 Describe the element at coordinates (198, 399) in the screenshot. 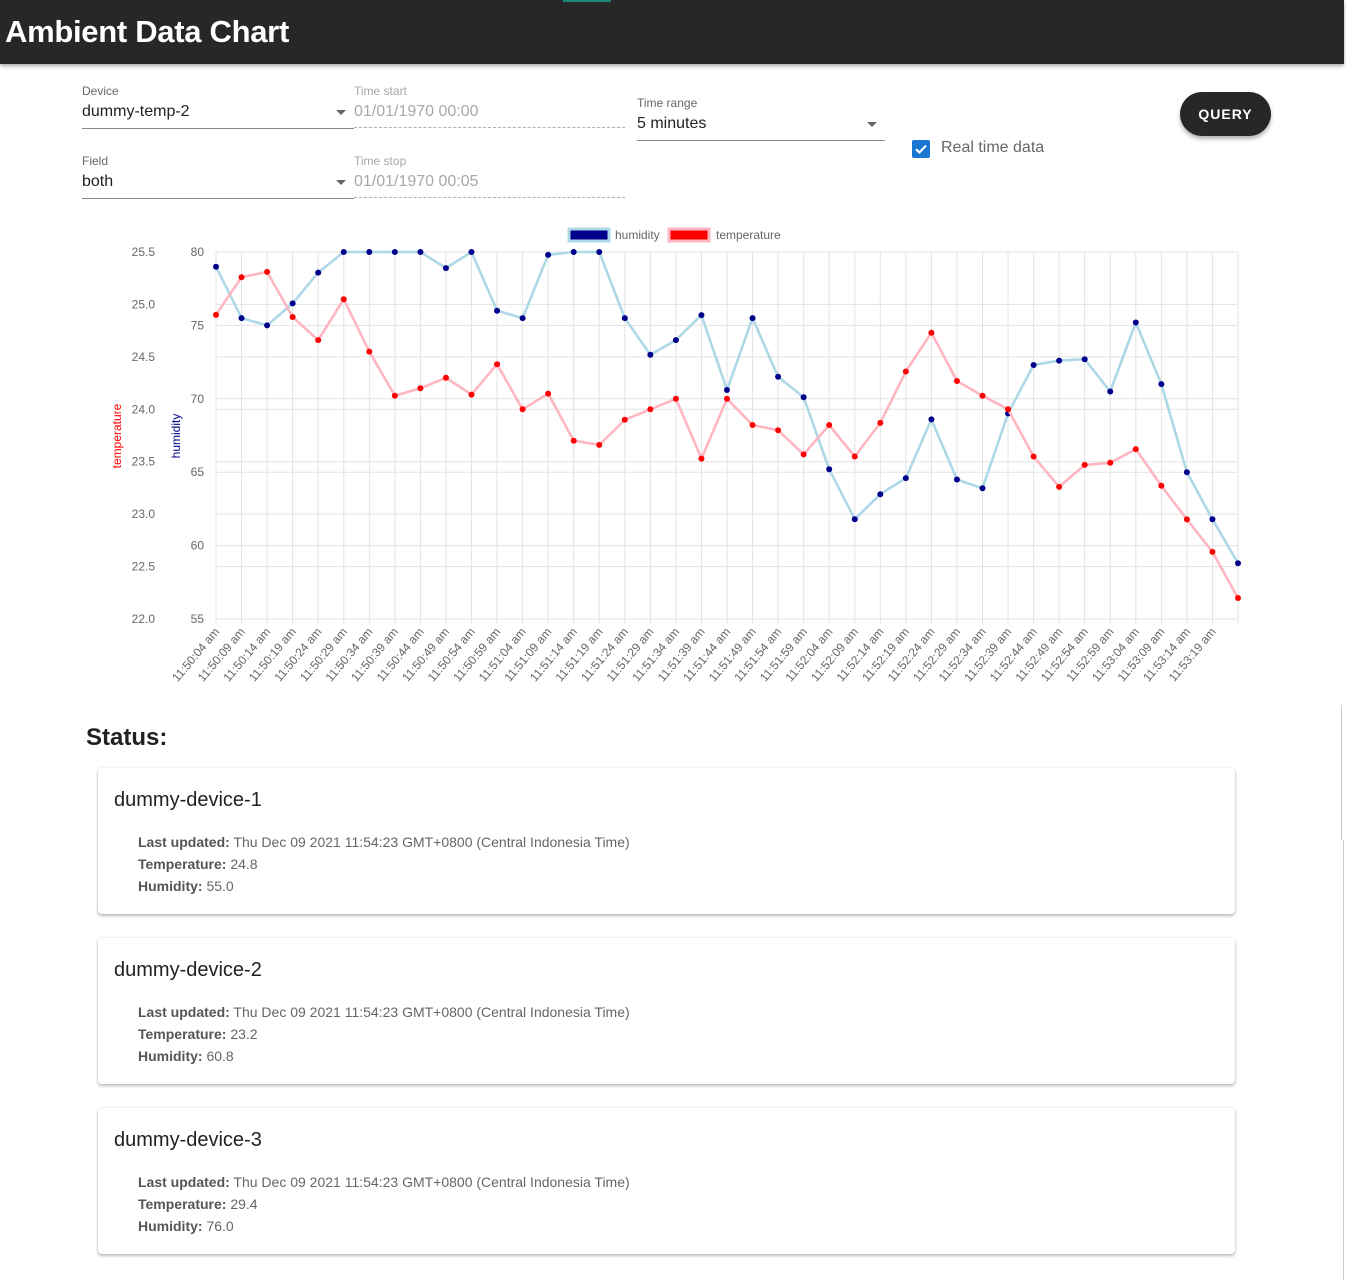

I see `humidity-tick-label: 70` at that location.